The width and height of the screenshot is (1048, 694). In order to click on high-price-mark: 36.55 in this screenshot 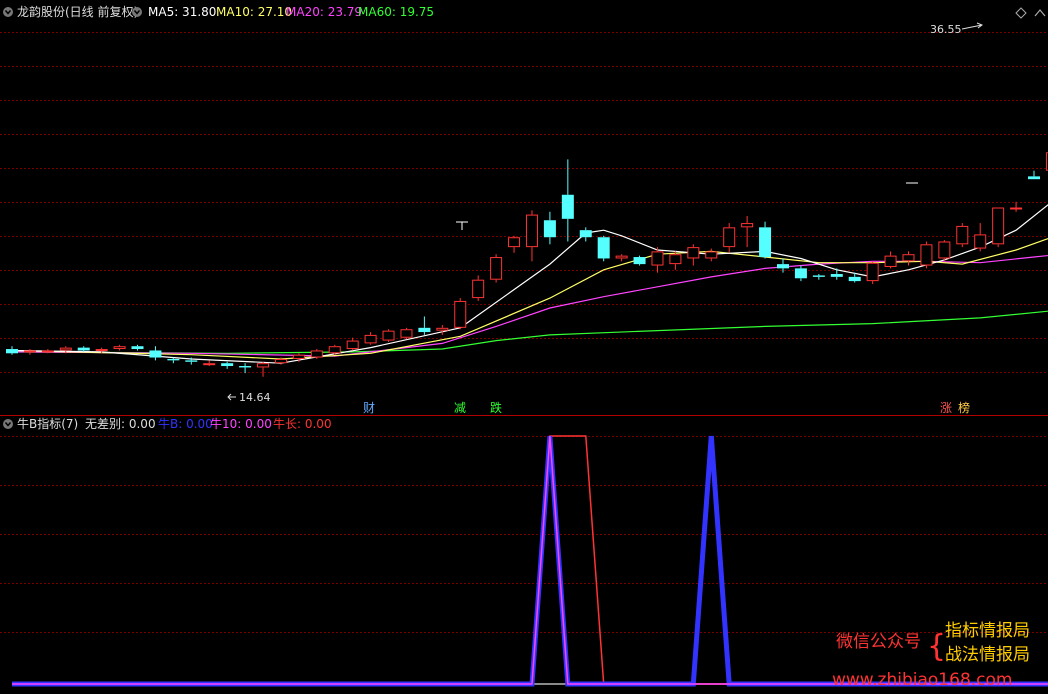, I will do `click(946, 29)`.